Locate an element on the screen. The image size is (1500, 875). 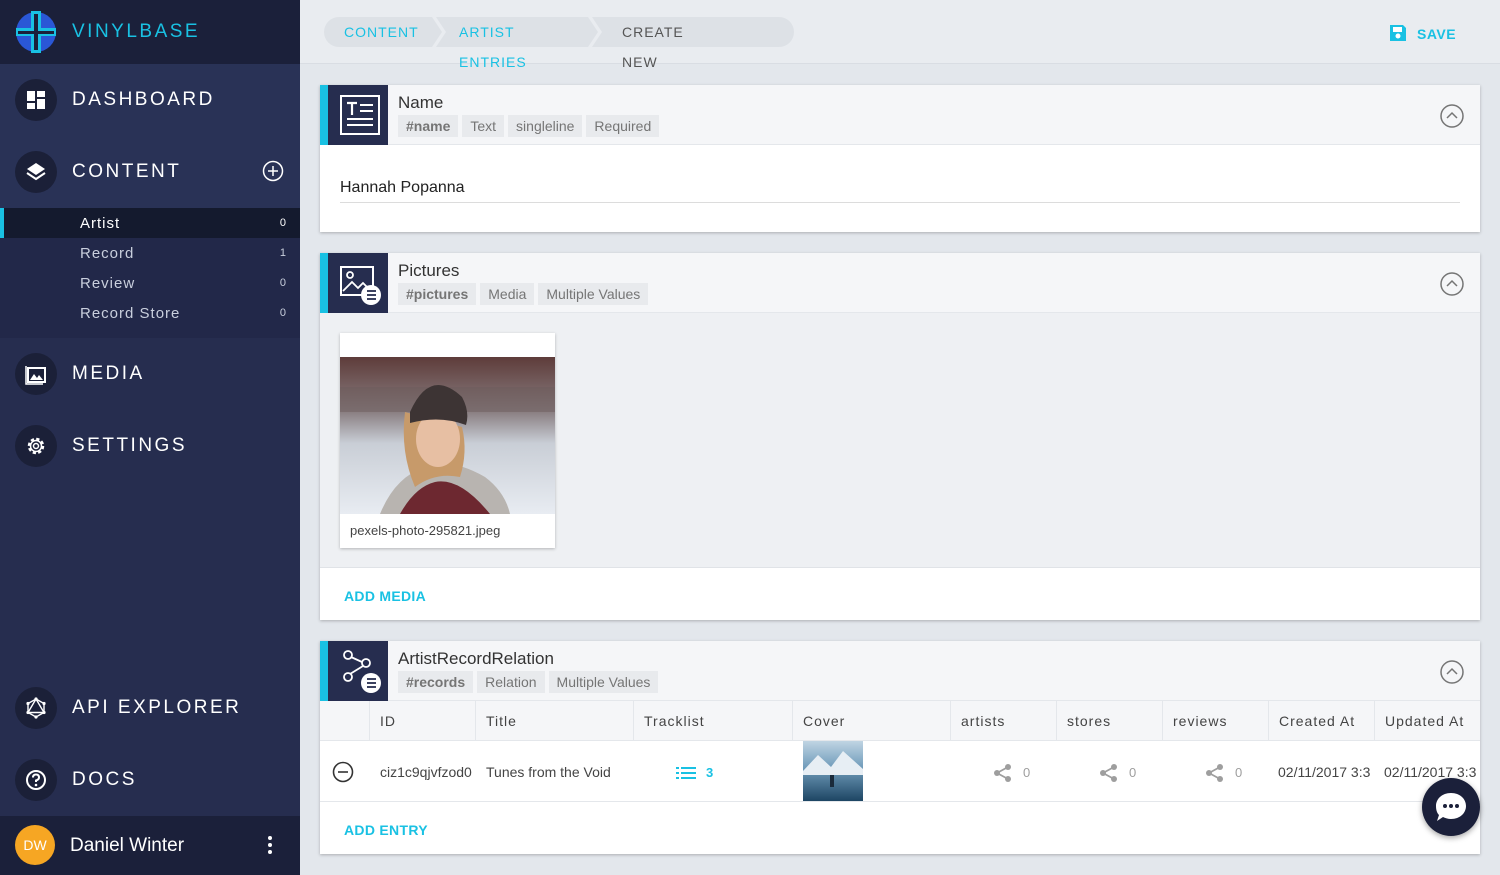
dashboard-icon-wrap is located at coordinates (36, 100).